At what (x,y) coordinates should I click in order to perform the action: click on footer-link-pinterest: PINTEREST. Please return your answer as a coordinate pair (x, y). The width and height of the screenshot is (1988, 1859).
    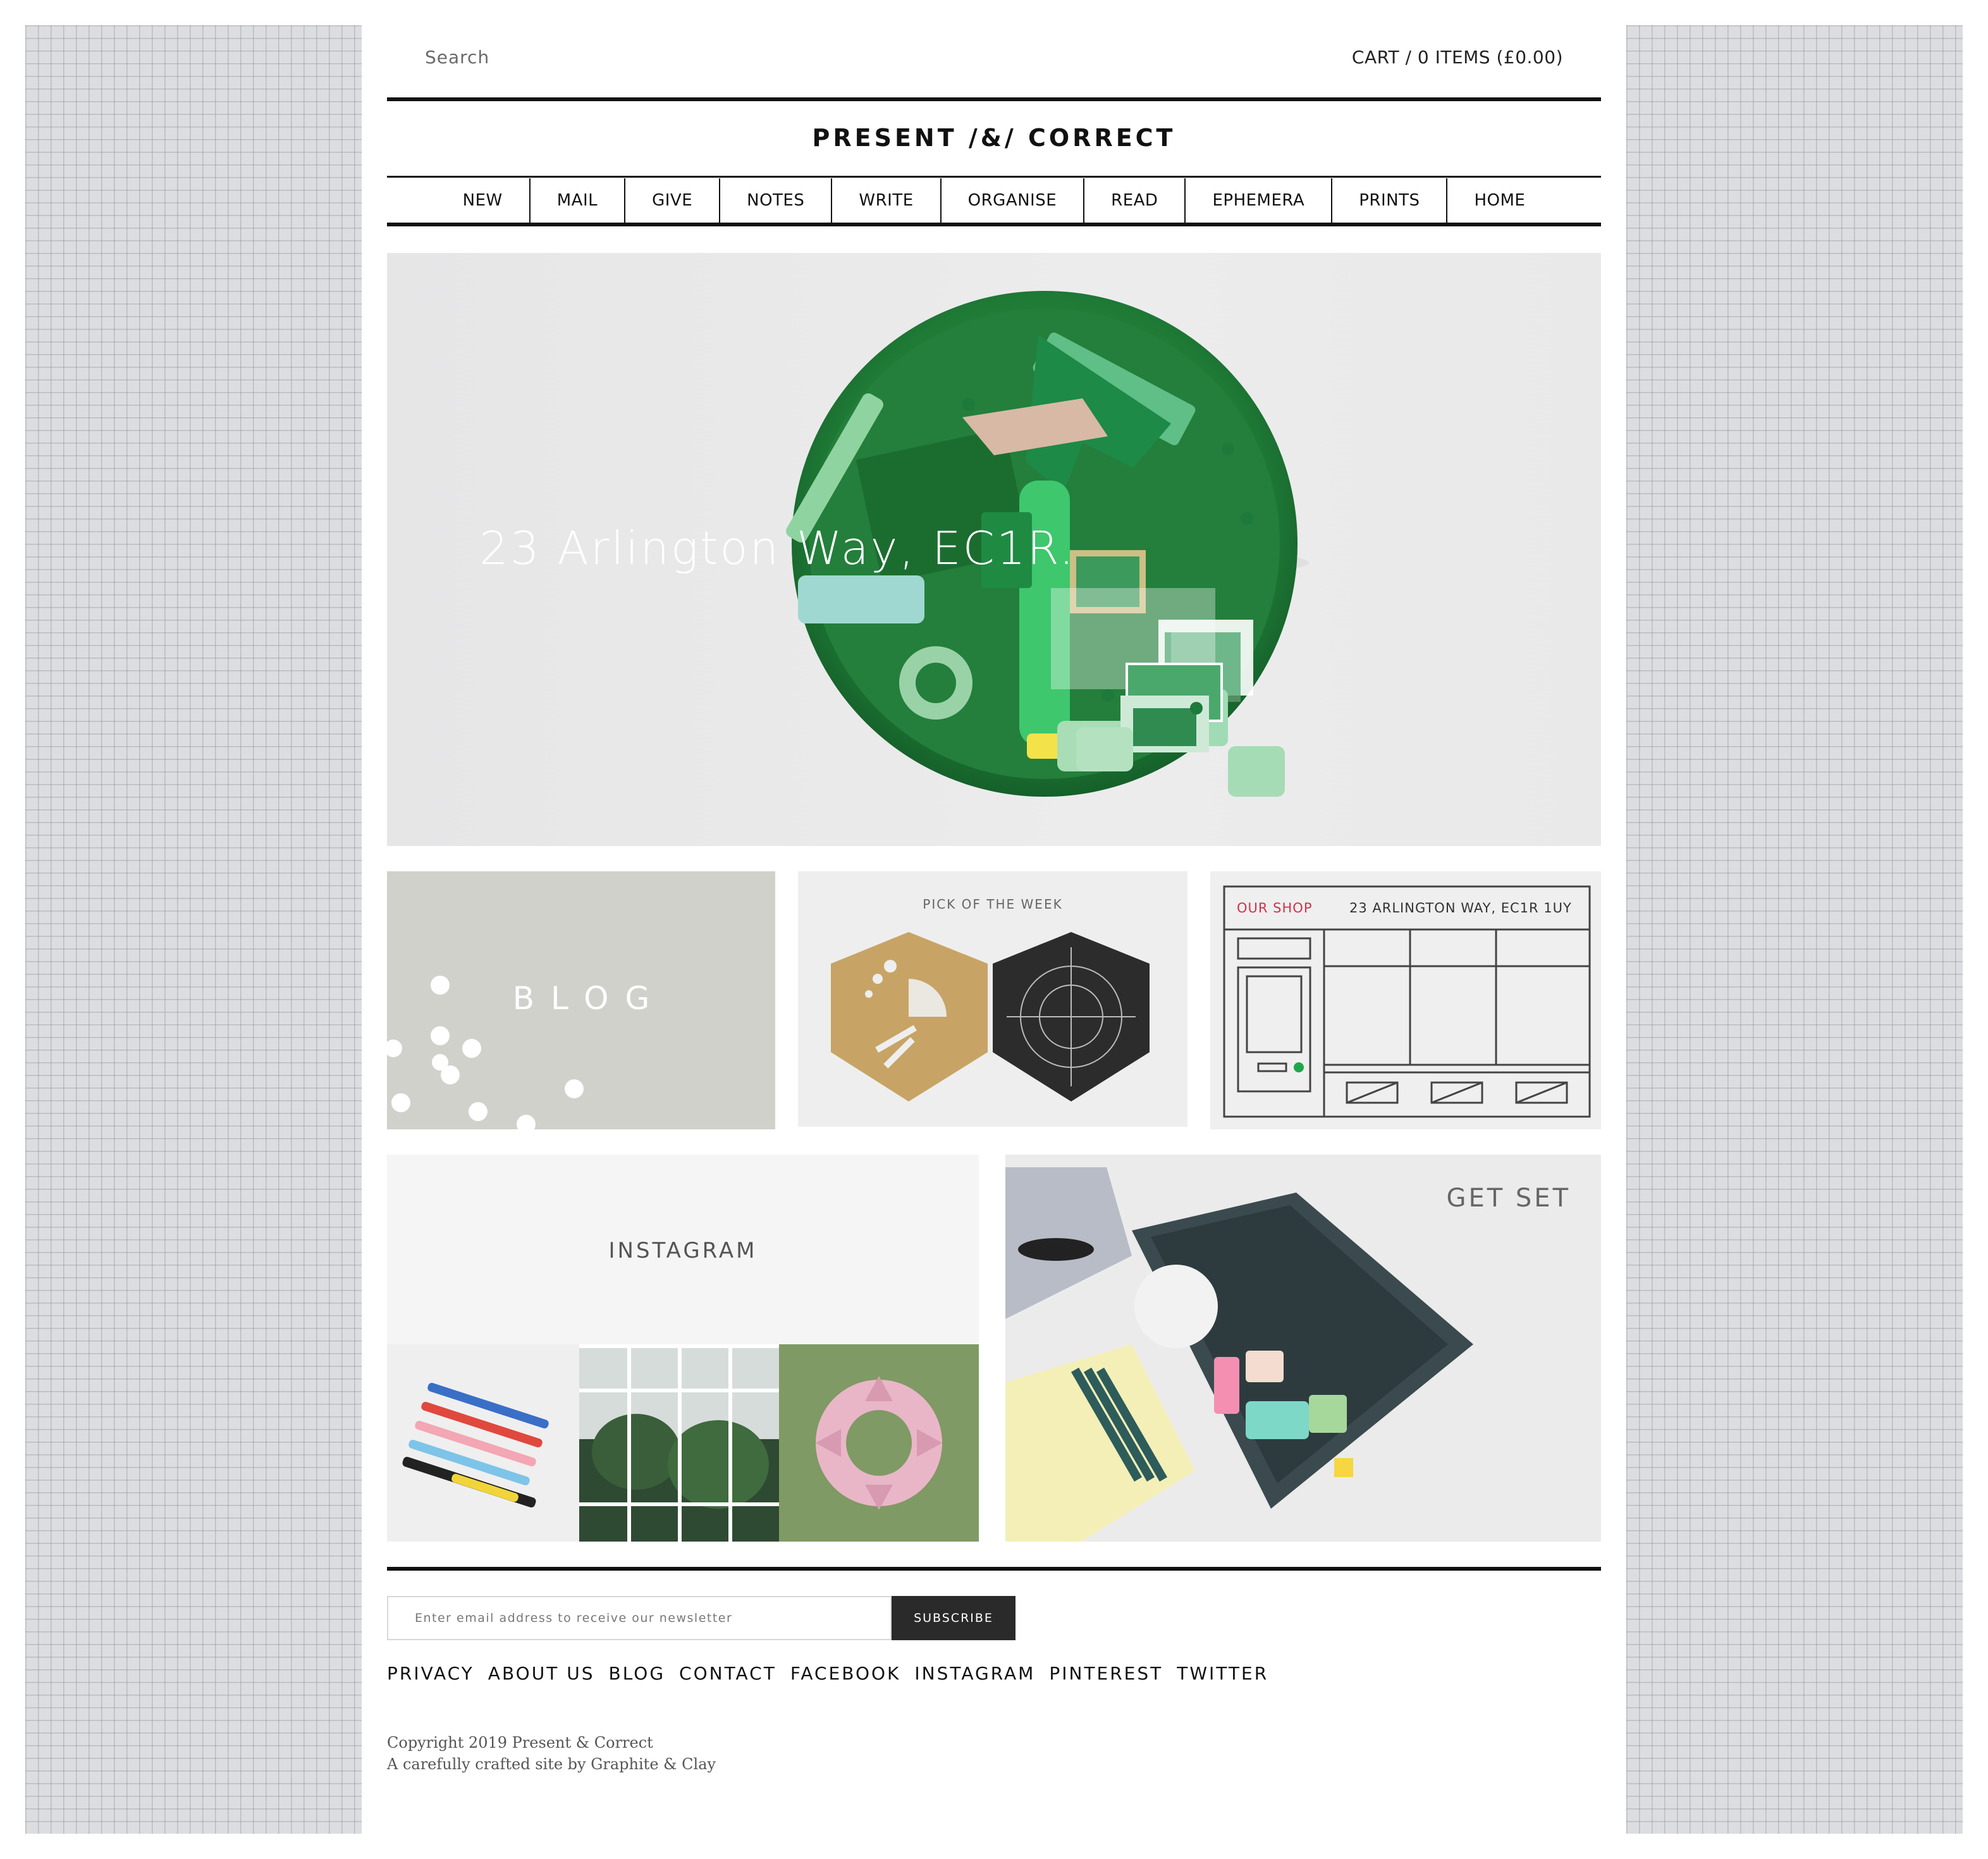
    Looking at the image, I should click on (1106, 1673).